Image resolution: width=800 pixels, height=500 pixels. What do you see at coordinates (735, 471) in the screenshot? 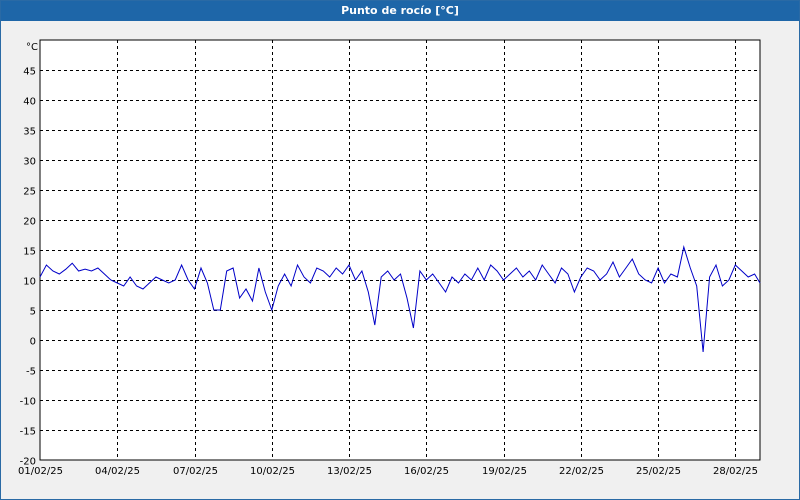
I see `x-tick-label: 28/02/25` at bounding box center [735, 471].